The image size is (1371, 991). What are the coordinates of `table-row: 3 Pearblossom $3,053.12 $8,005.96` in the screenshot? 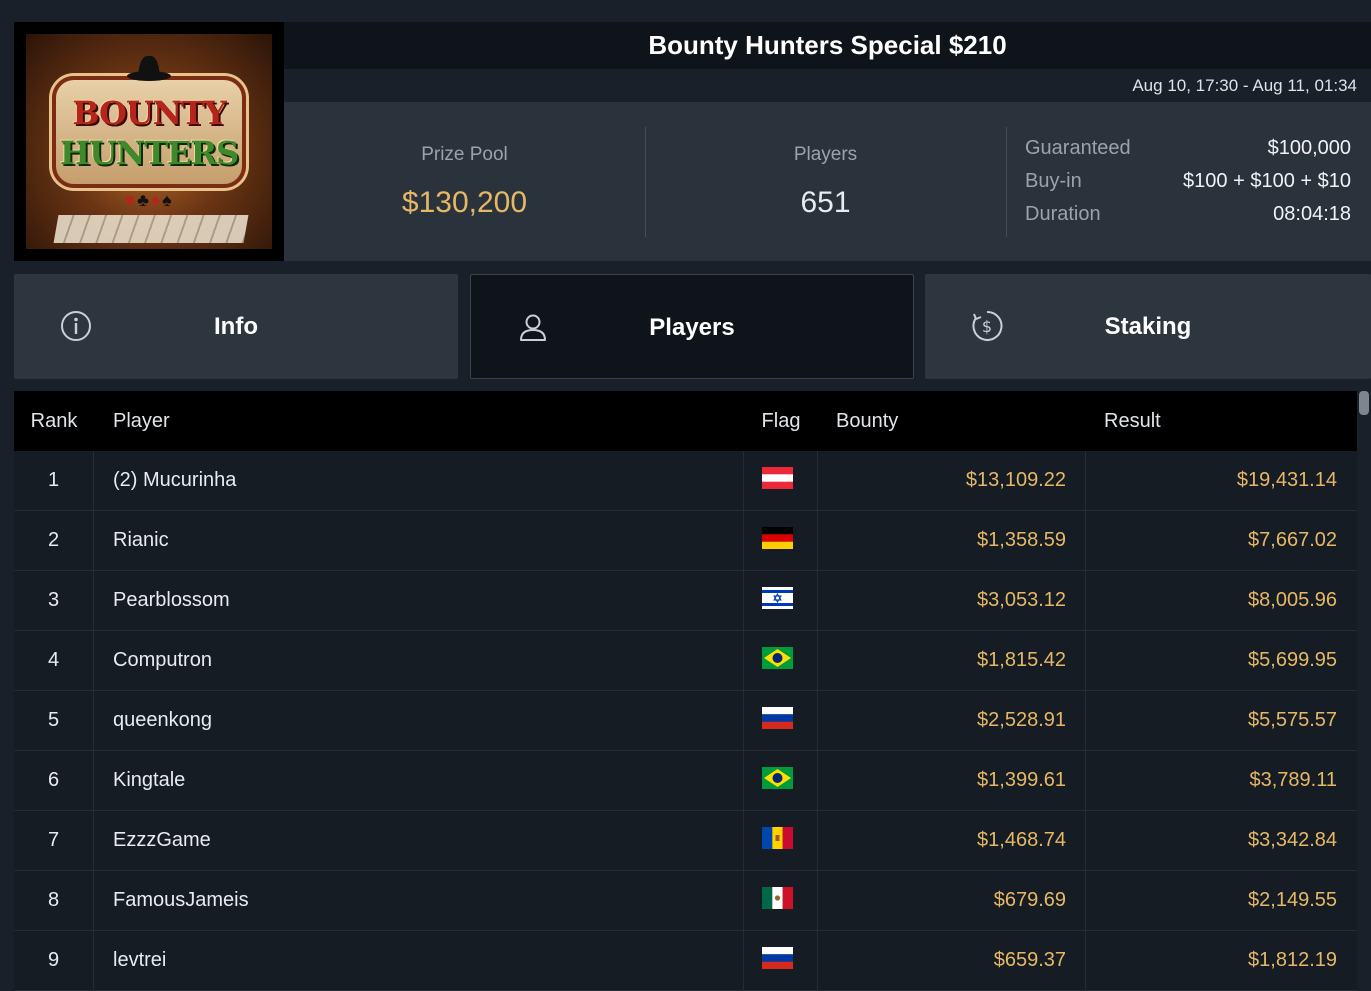 It's located at (685, 601).